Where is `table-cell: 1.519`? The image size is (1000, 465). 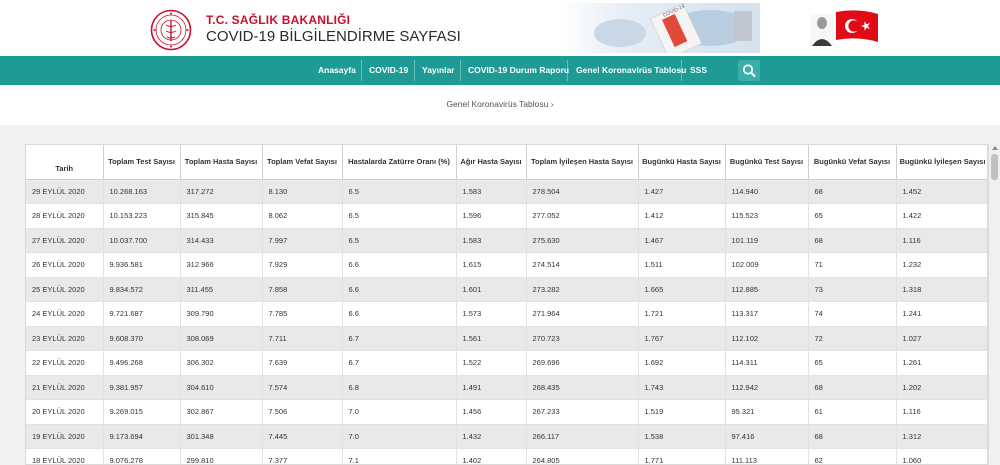 table-cell: 1.519 is located at coordinates (682, 412).